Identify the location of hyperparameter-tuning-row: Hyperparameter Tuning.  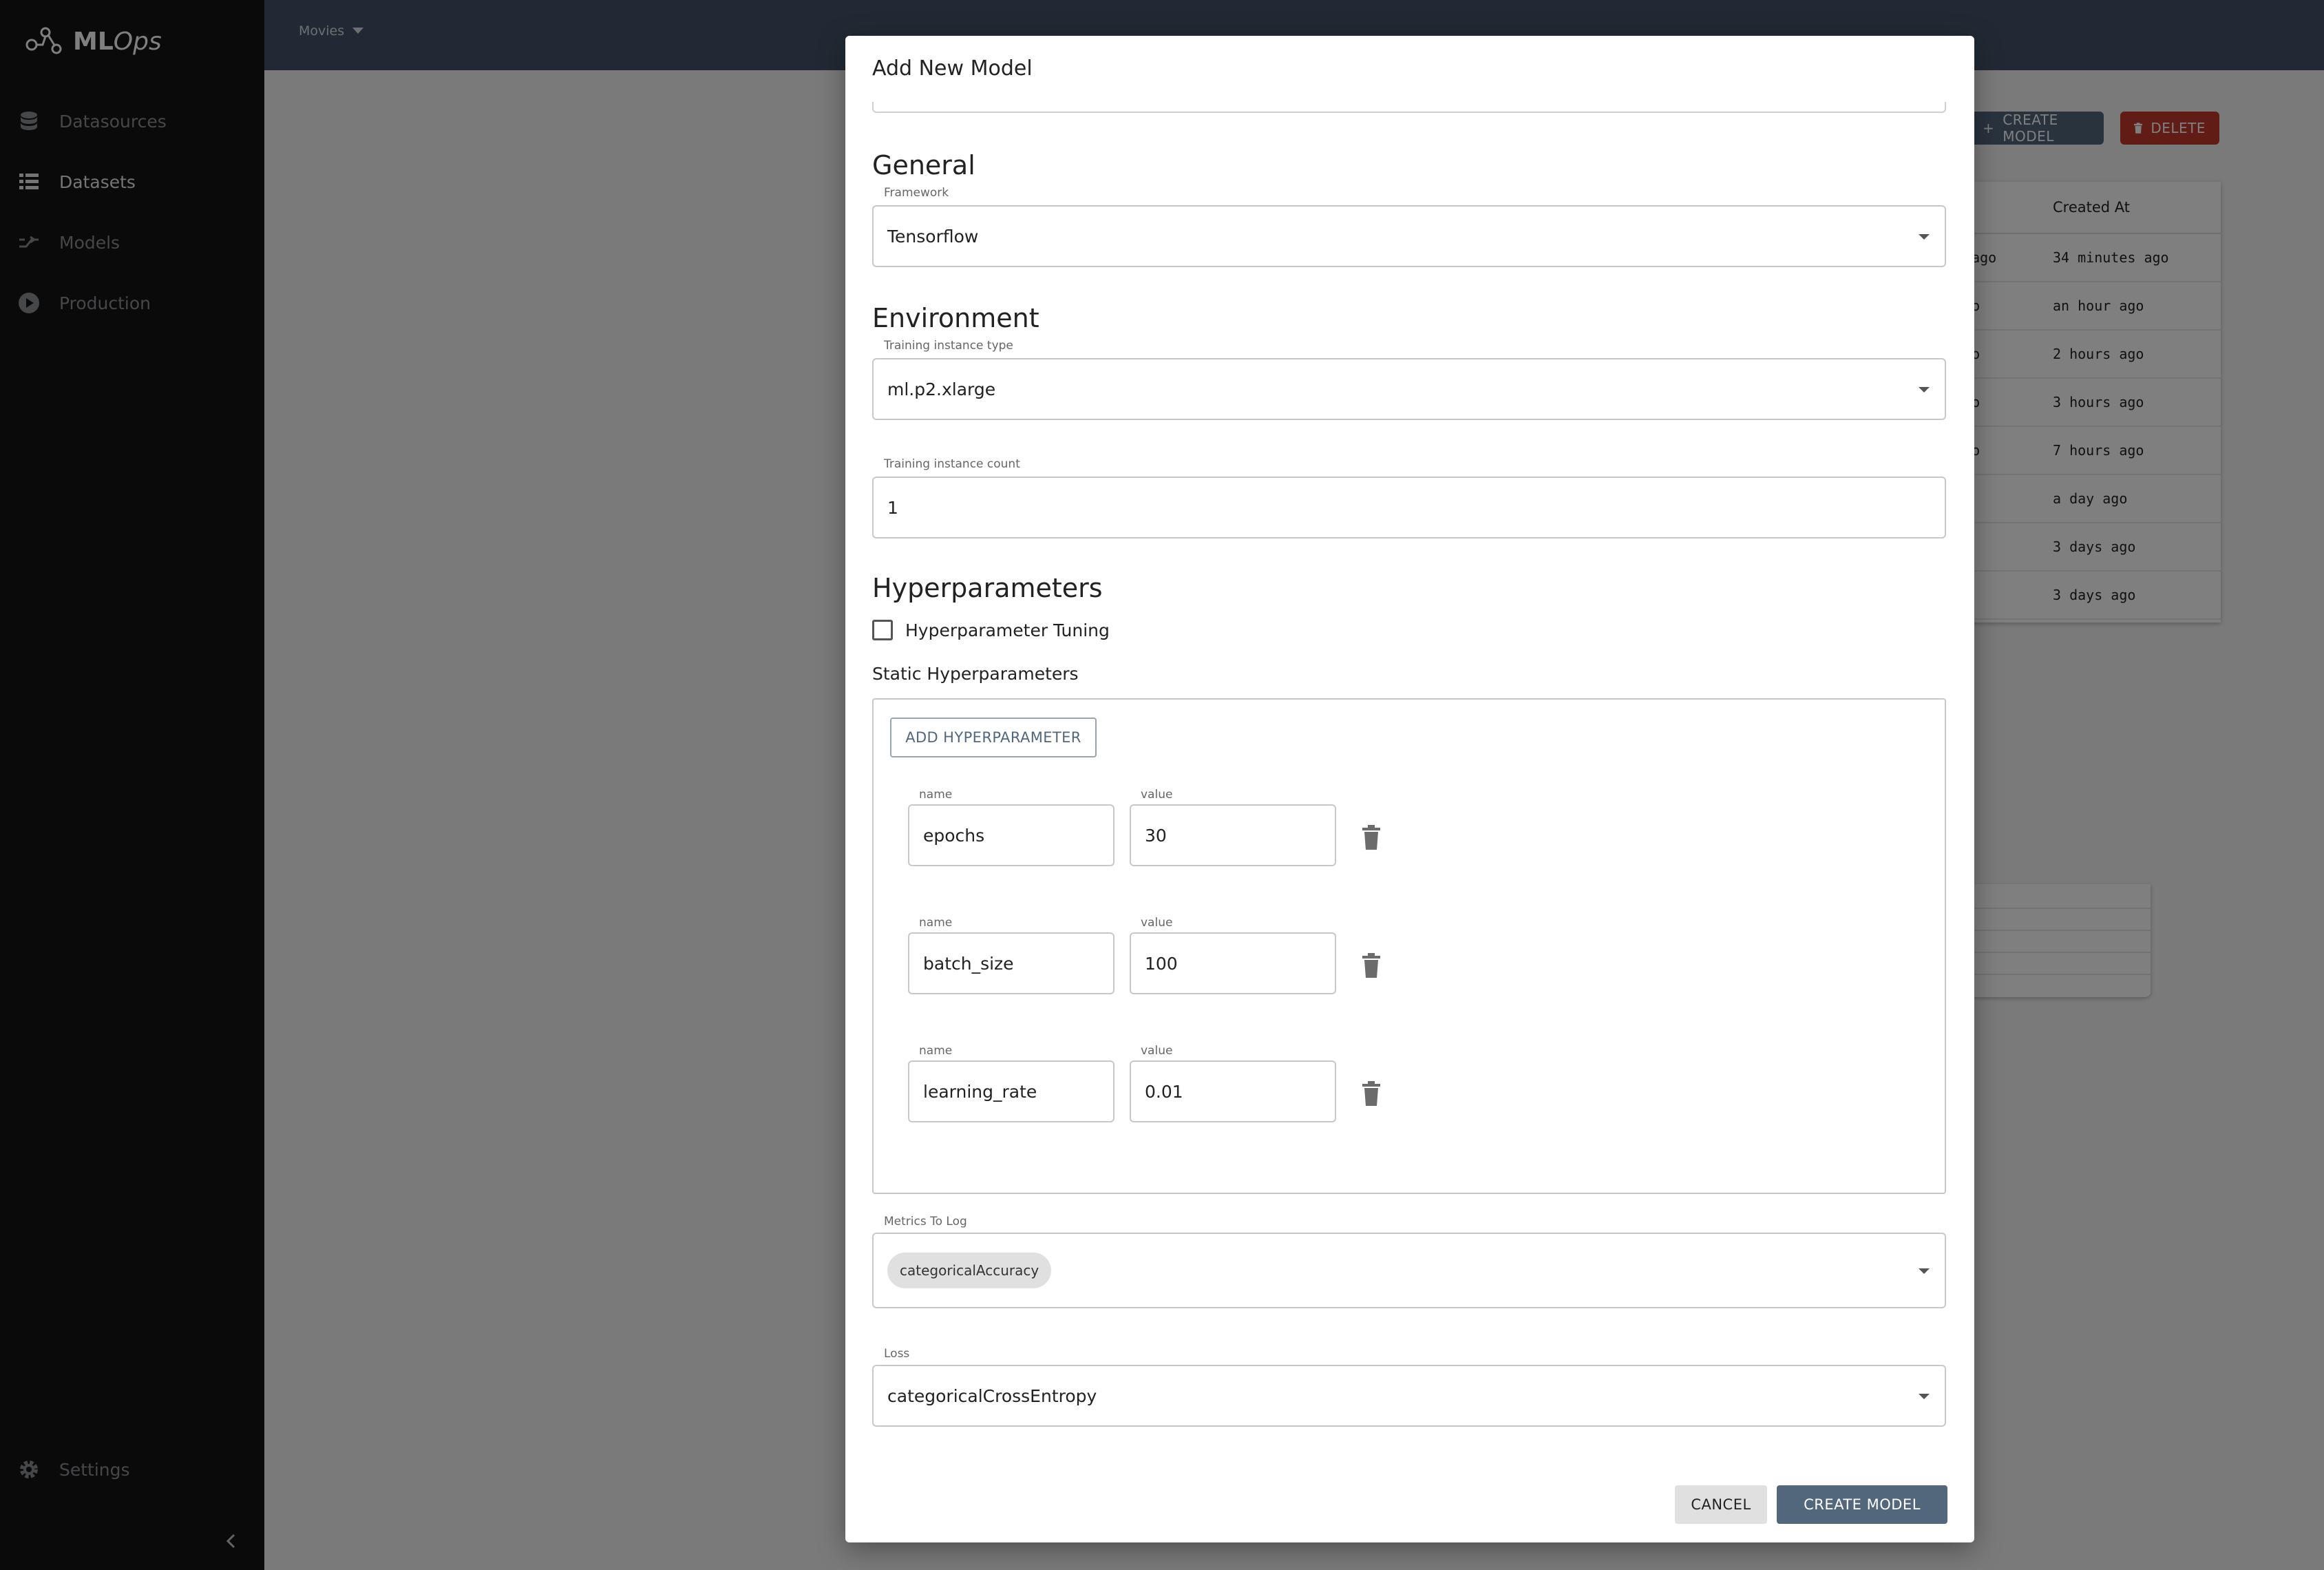
(991, 630).